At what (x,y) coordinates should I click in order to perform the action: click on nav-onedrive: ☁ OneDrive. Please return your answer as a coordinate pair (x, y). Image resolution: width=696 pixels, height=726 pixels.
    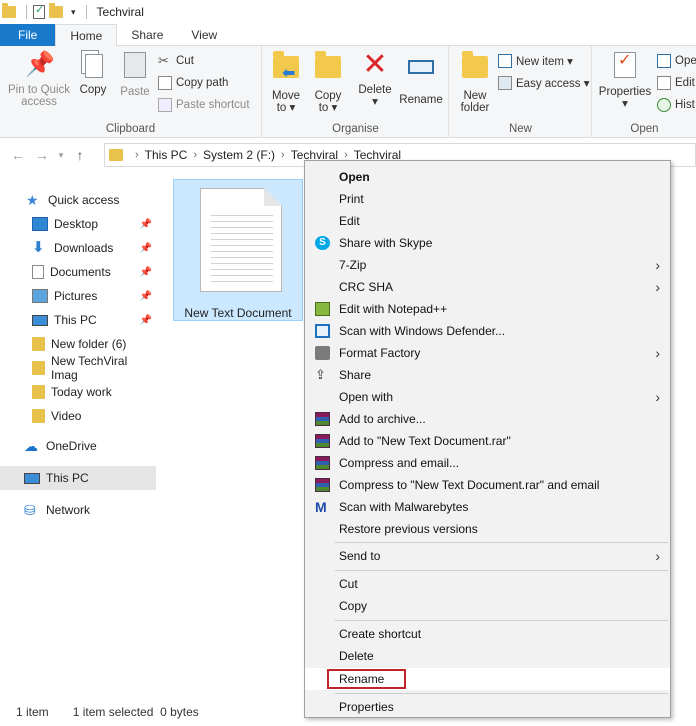
    Looking at the image, I should click on (78, 446).